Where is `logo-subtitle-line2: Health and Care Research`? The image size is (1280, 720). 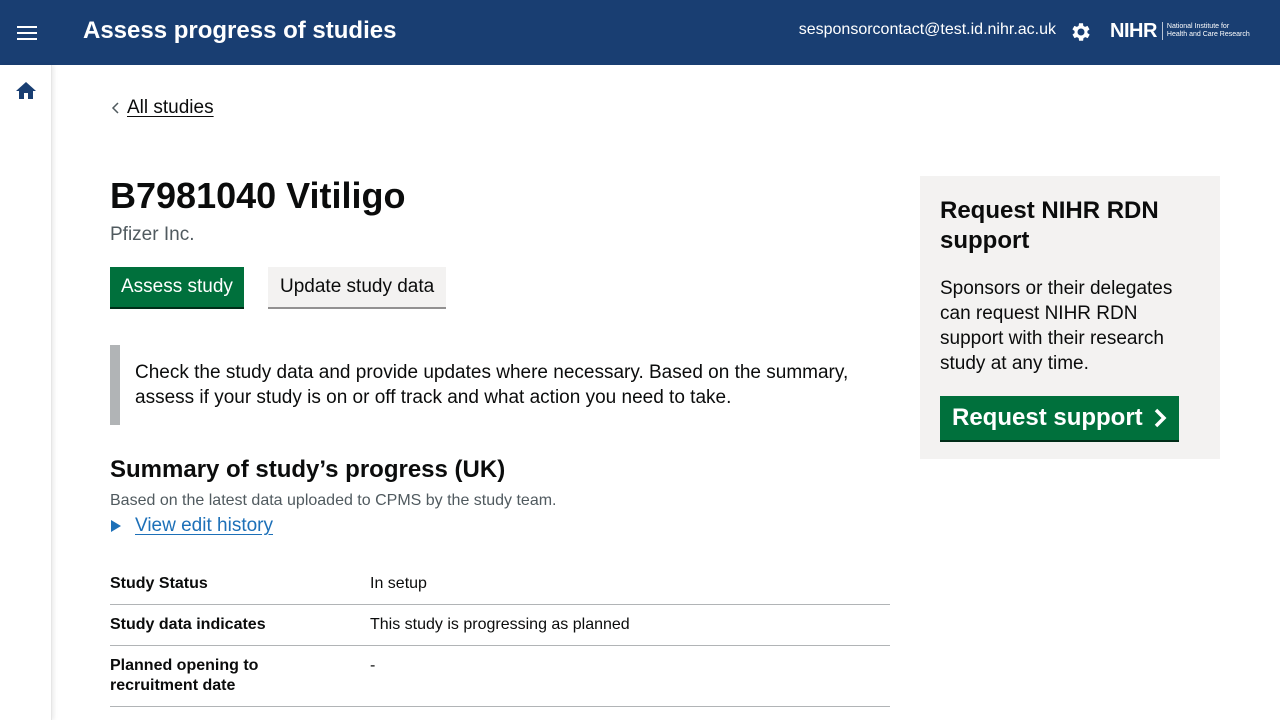
logo-subtitle-line2: Health and Care Research is located at coordinates (1208, 34).